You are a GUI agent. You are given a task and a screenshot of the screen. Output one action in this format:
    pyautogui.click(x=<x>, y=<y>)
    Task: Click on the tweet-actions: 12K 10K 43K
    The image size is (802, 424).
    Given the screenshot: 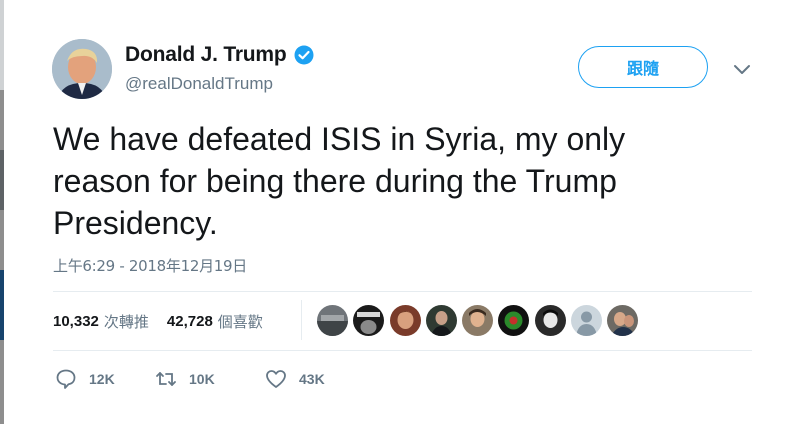 What is the action you would take?
    pyautogui.click(x=190, y=379)
    